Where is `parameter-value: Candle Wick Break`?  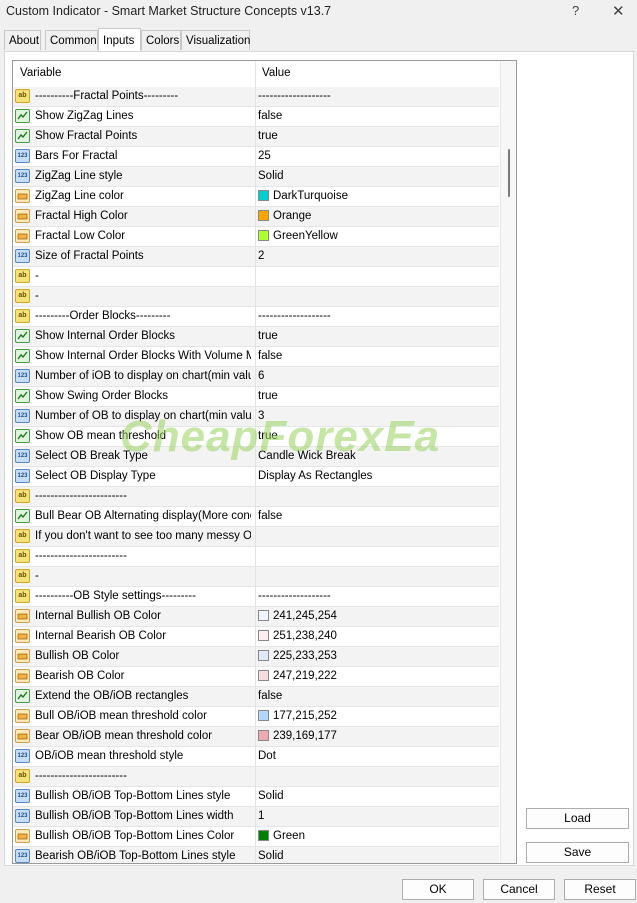 parameter-value: Candle Wick Break is located at coordinates (376, 456).